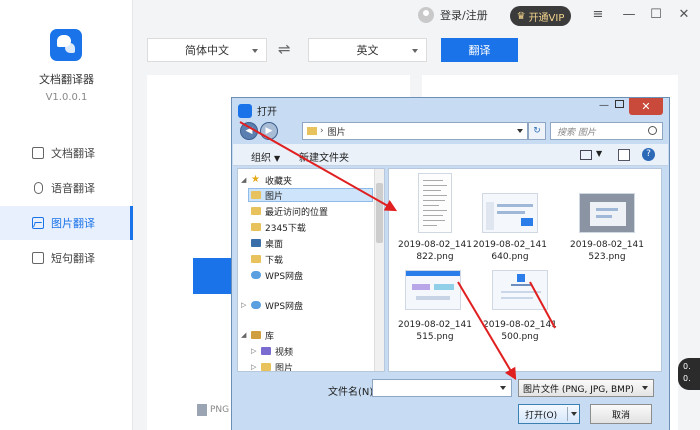 This screenshot has width=700, height=430. I want to click on sidebar-item-label: 文档翻译, so click(73, 153).